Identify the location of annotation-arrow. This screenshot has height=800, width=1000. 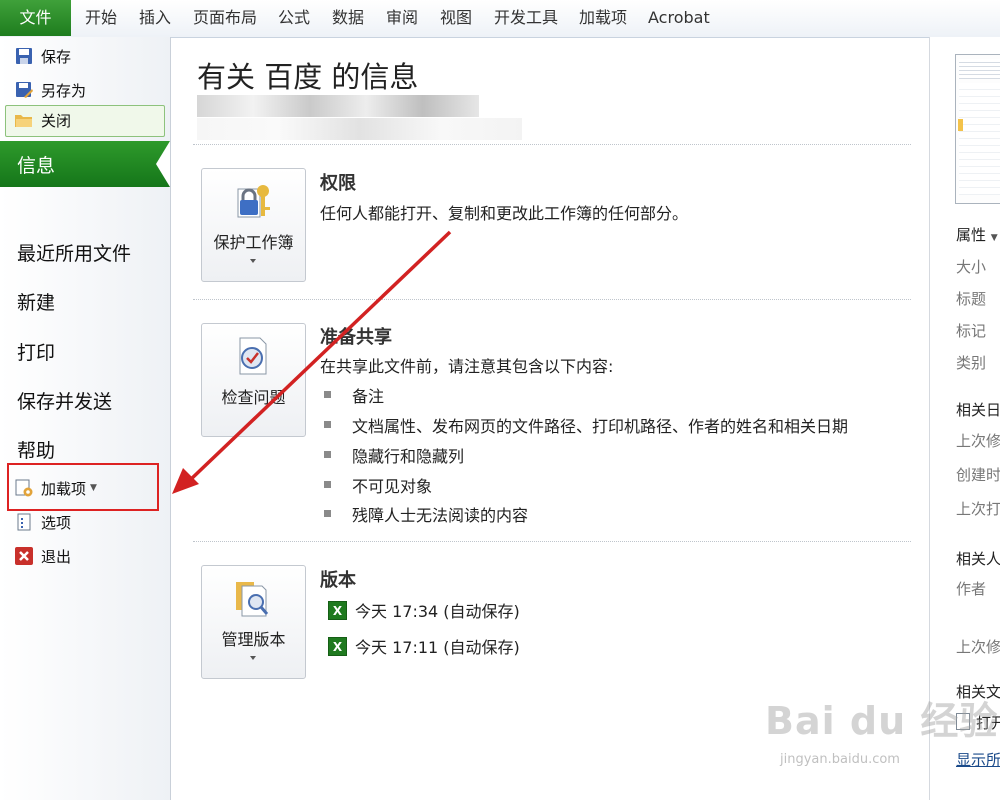
(312, 362).